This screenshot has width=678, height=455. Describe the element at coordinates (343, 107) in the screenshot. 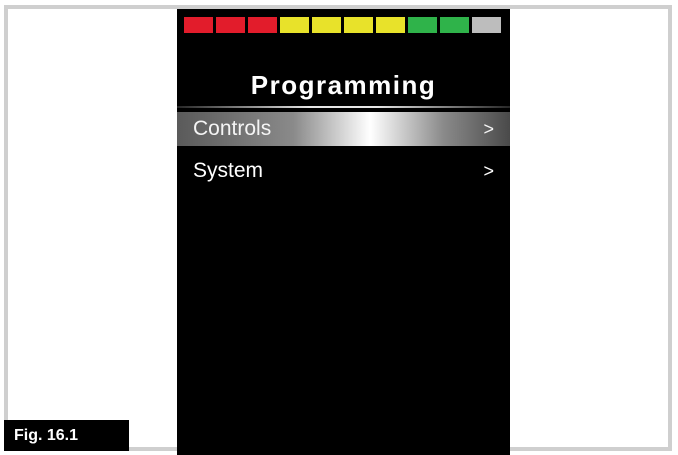

I see `title-divider` at that location.